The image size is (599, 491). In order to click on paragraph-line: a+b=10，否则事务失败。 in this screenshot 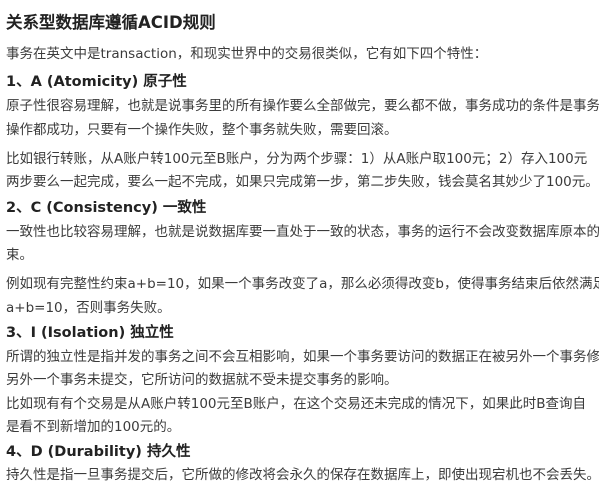, I will do `click(88, 308)`.